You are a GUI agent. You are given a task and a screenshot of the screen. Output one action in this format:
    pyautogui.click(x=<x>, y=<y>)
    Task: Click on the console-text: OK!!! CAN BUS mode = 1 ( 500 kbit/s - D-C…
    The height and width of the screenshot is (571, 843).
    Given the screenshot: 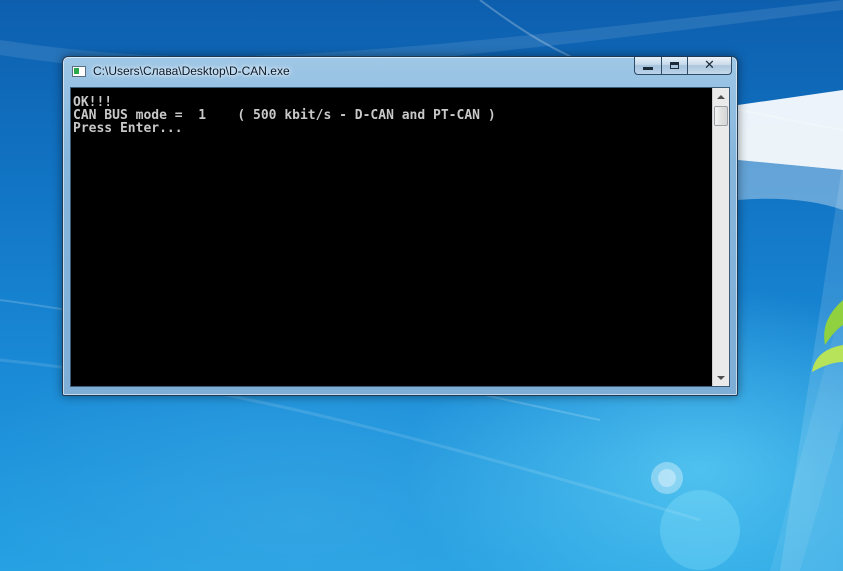 What is the action you would take?
    pyautogui.click(x=284, y=115)
    